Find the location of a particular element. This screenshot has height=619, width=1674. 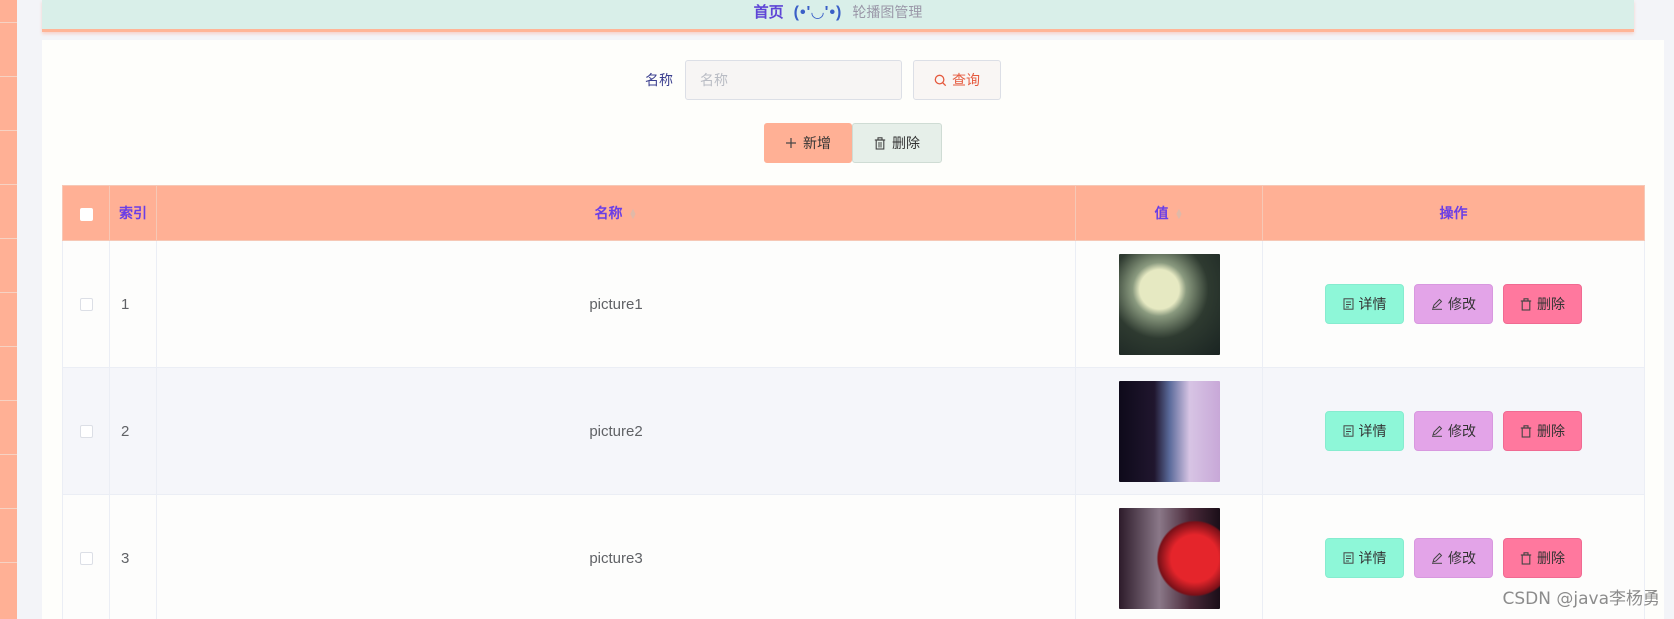

breadcrumb-home-link: 首页 is located at coordinates (769, 11).